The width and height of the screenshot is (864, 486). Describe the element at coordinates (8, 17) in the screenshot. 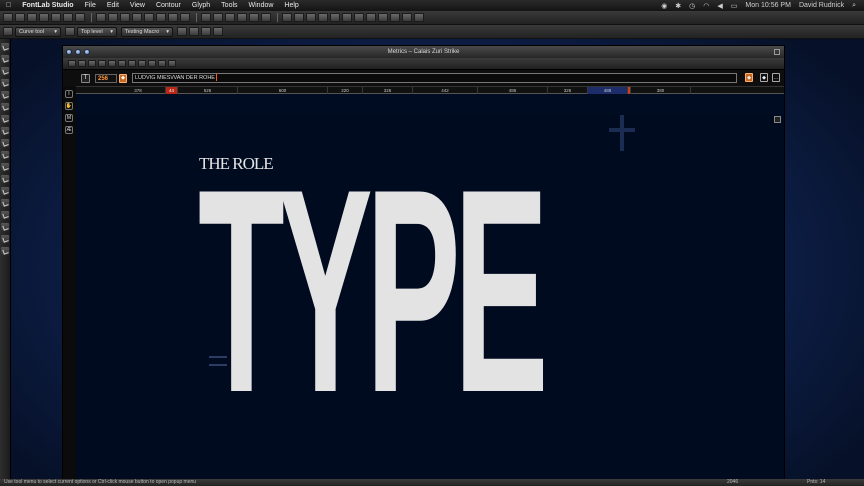

I see `new-icon` at that location.